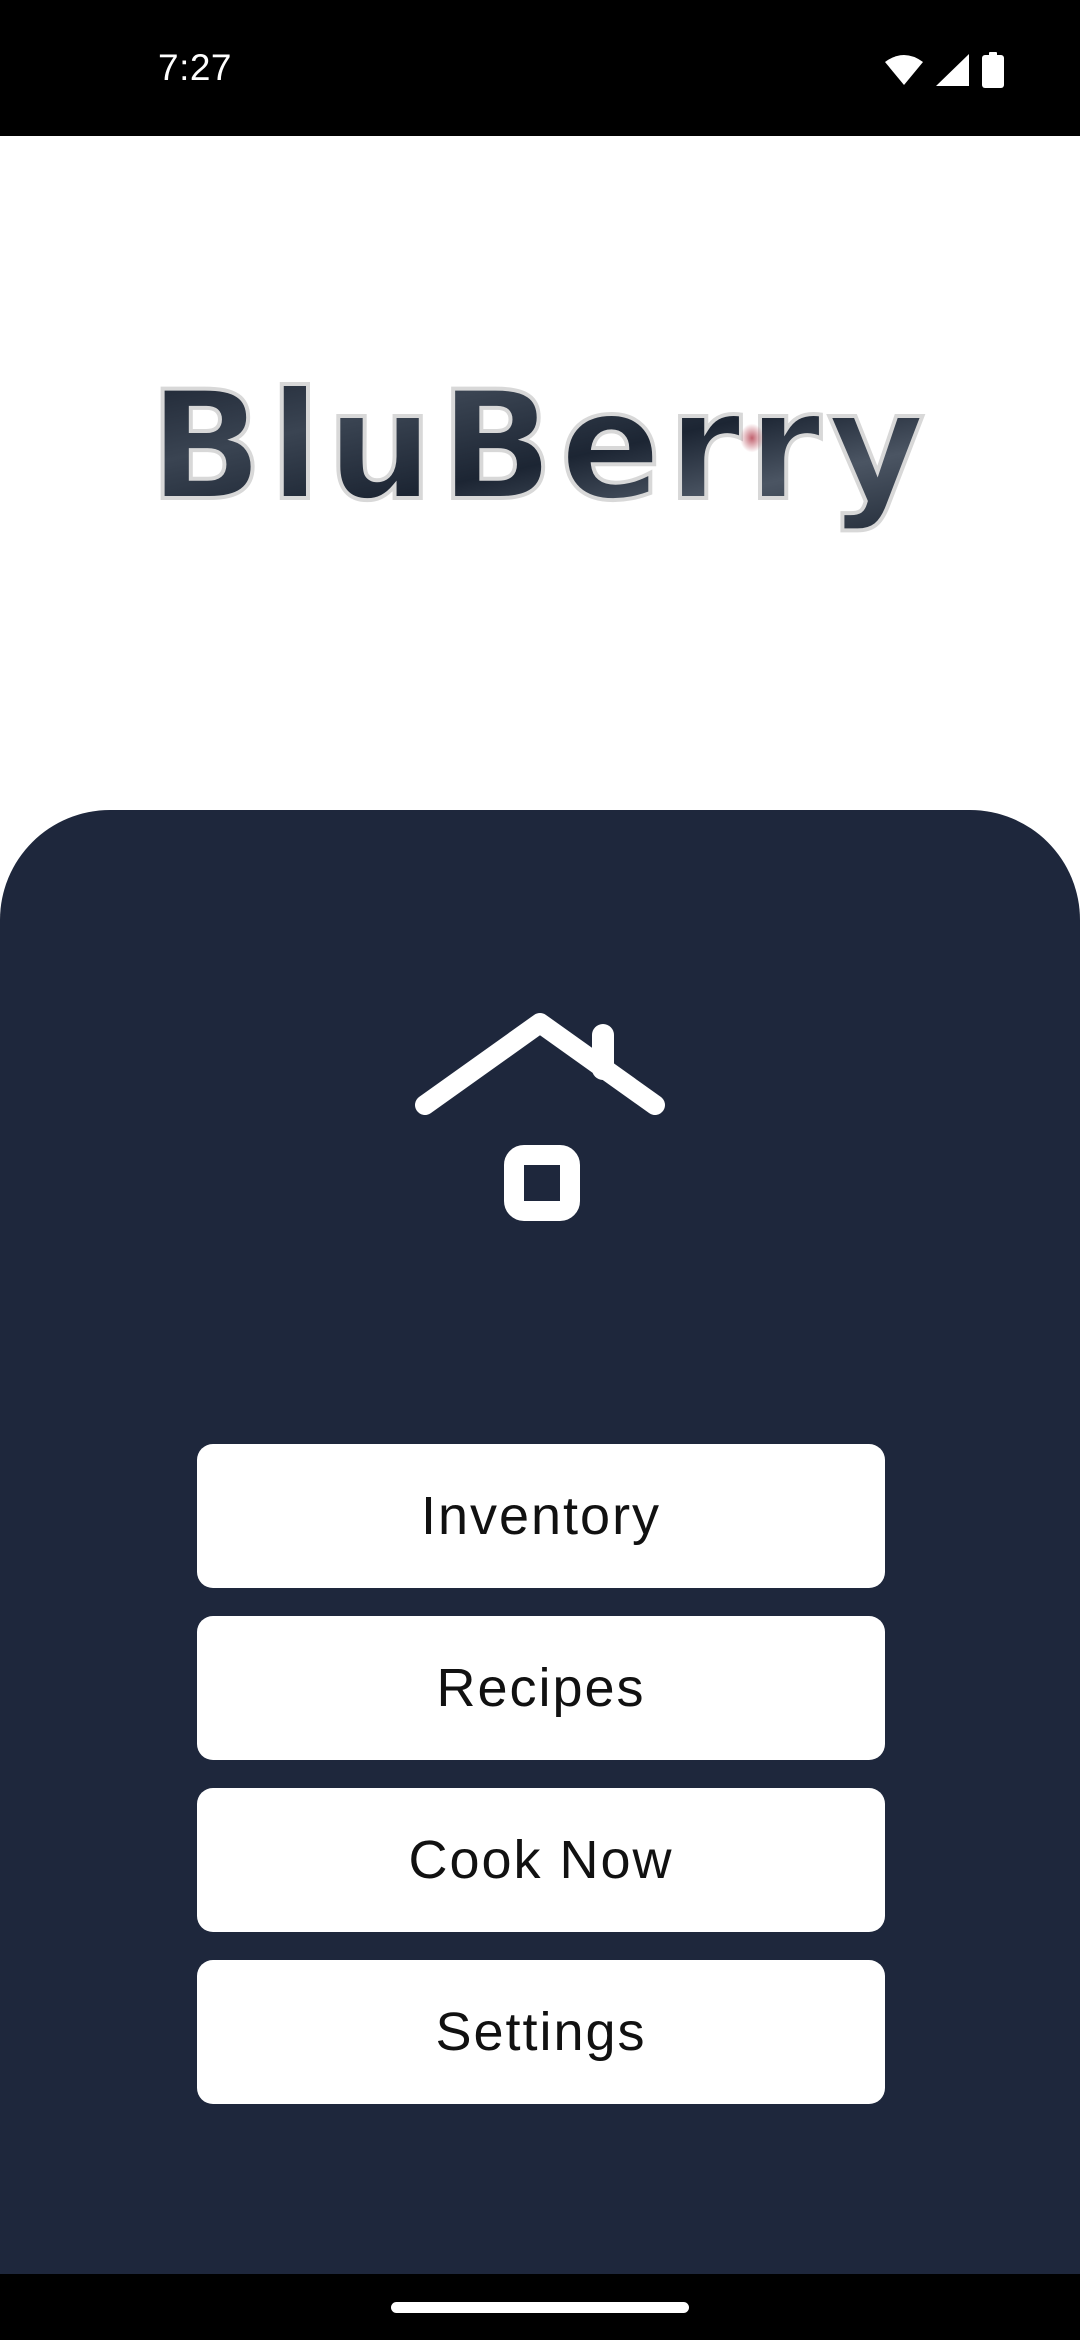 This screenshot has width=1080, height=2340. Describe the element at coordinates (540, 1117) in the screenshot. I see `home-icon` at that location.